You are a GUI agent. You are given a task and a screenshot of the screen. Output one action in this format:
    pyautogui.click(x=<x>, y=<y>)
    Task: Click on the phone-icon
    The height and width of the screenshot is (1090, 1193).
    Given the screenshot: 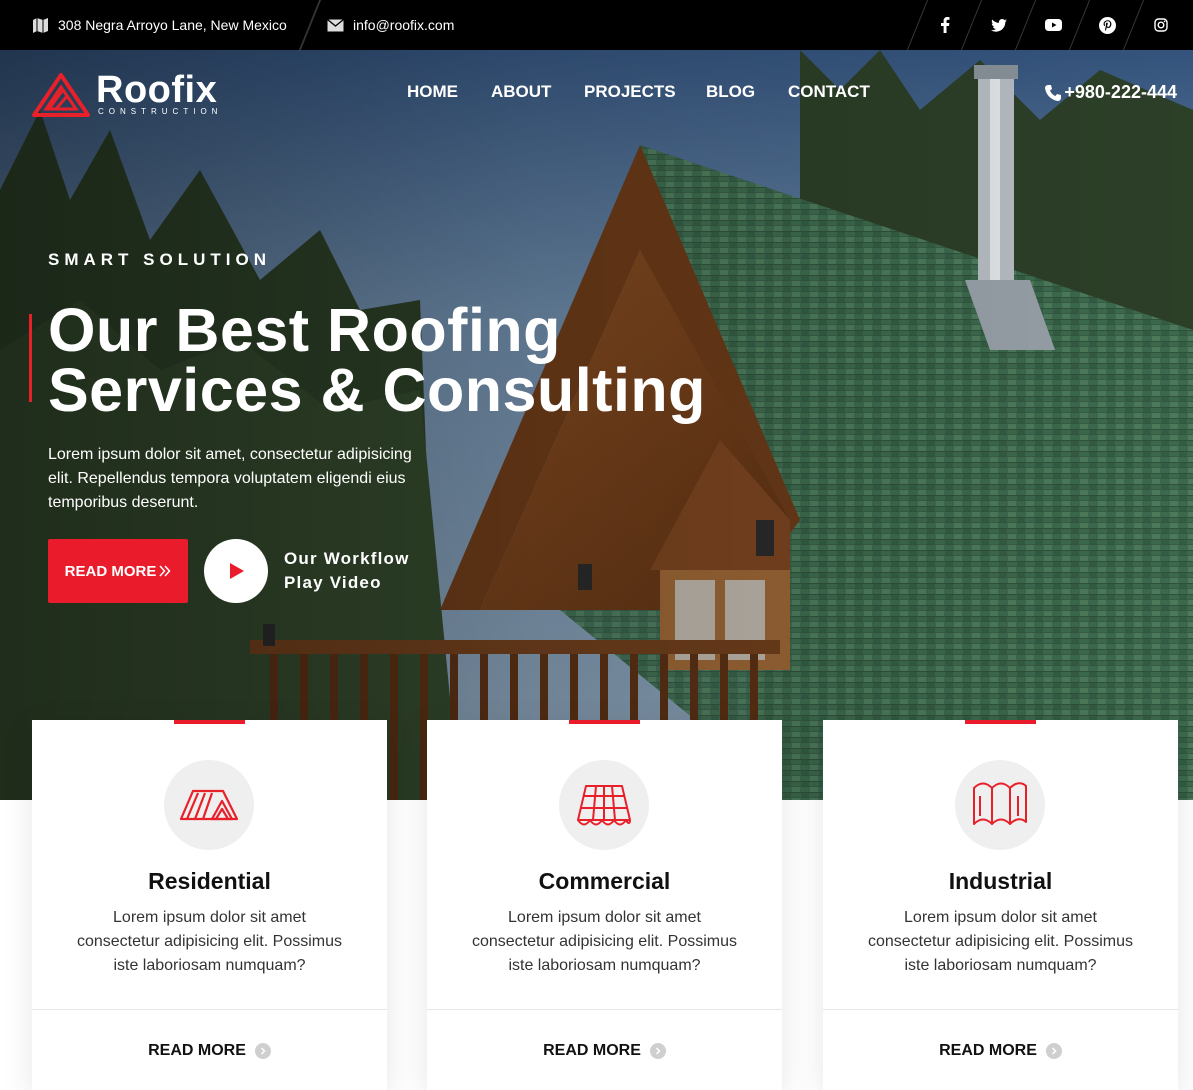 What is the action you would take?
    pyautogui.click(x=1053, y=92)
    